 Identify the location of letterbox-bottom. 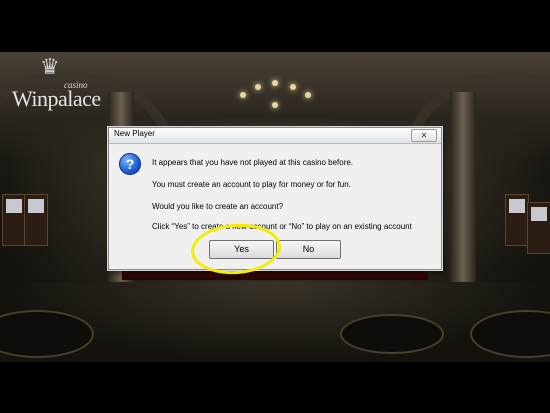
(275, 387).